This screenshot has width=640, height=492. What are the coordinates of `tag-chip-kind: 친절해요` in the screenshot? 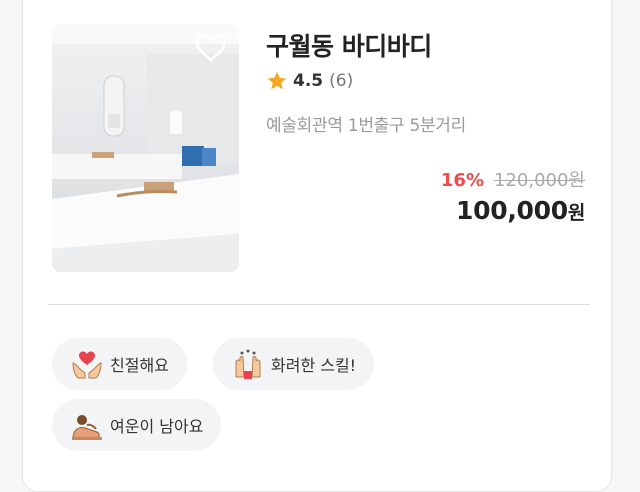 It's located at (119, 364).